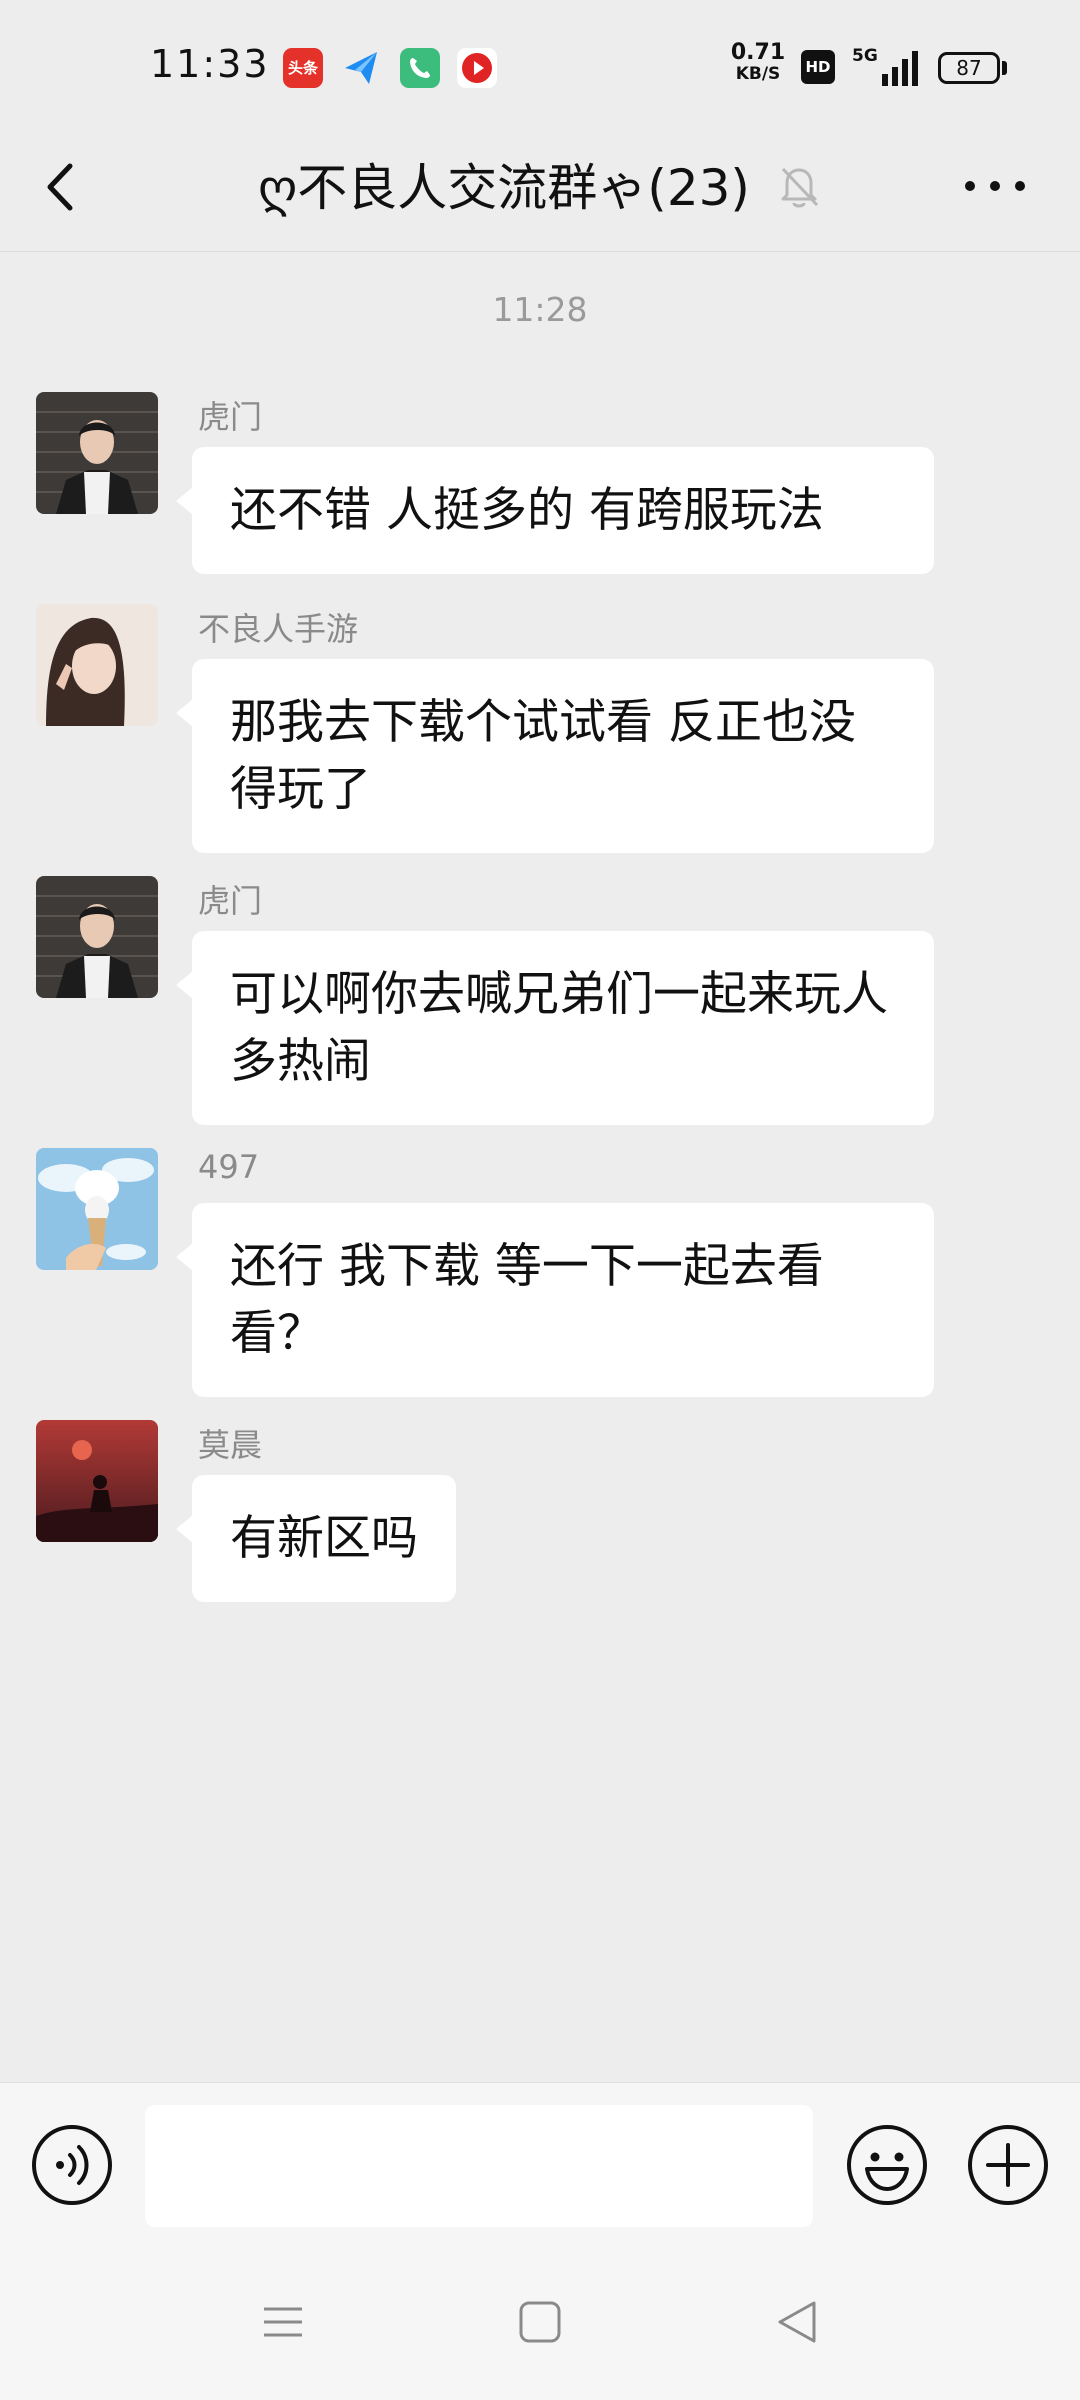 This screenshot has width=1080, height=2400. Describe the element at coordinates (1004, 68) in the screenshot. I see `battery-tip` at that location.